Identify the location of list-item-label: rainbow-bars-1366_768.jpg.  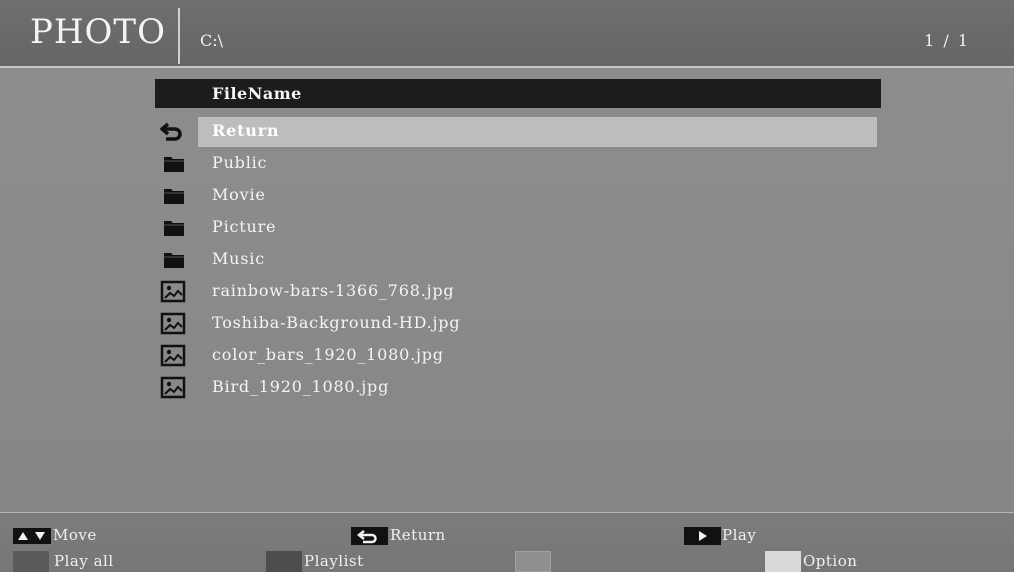
(333, 290).